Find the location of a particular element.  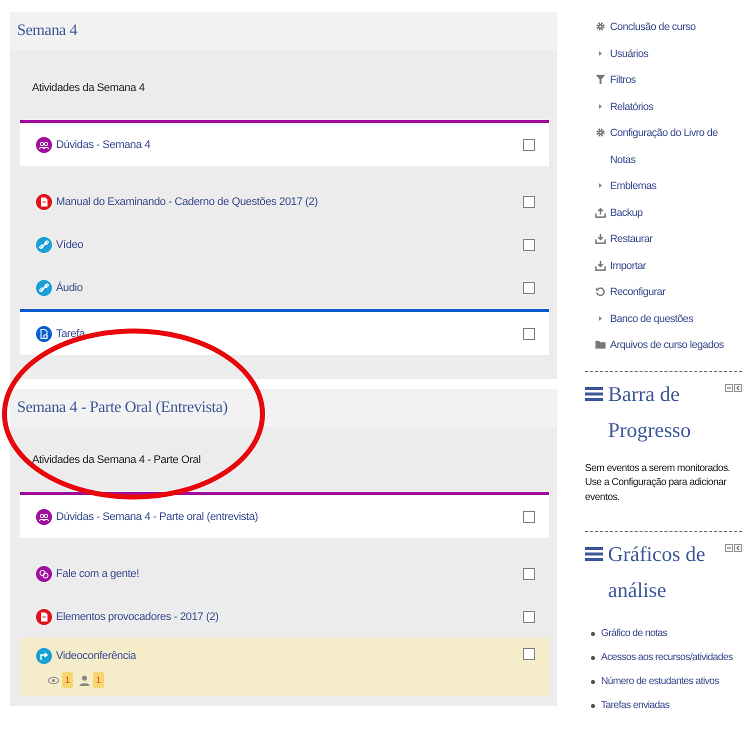

admin-menu-link: Relatórios is located at coordinates (632, 107).